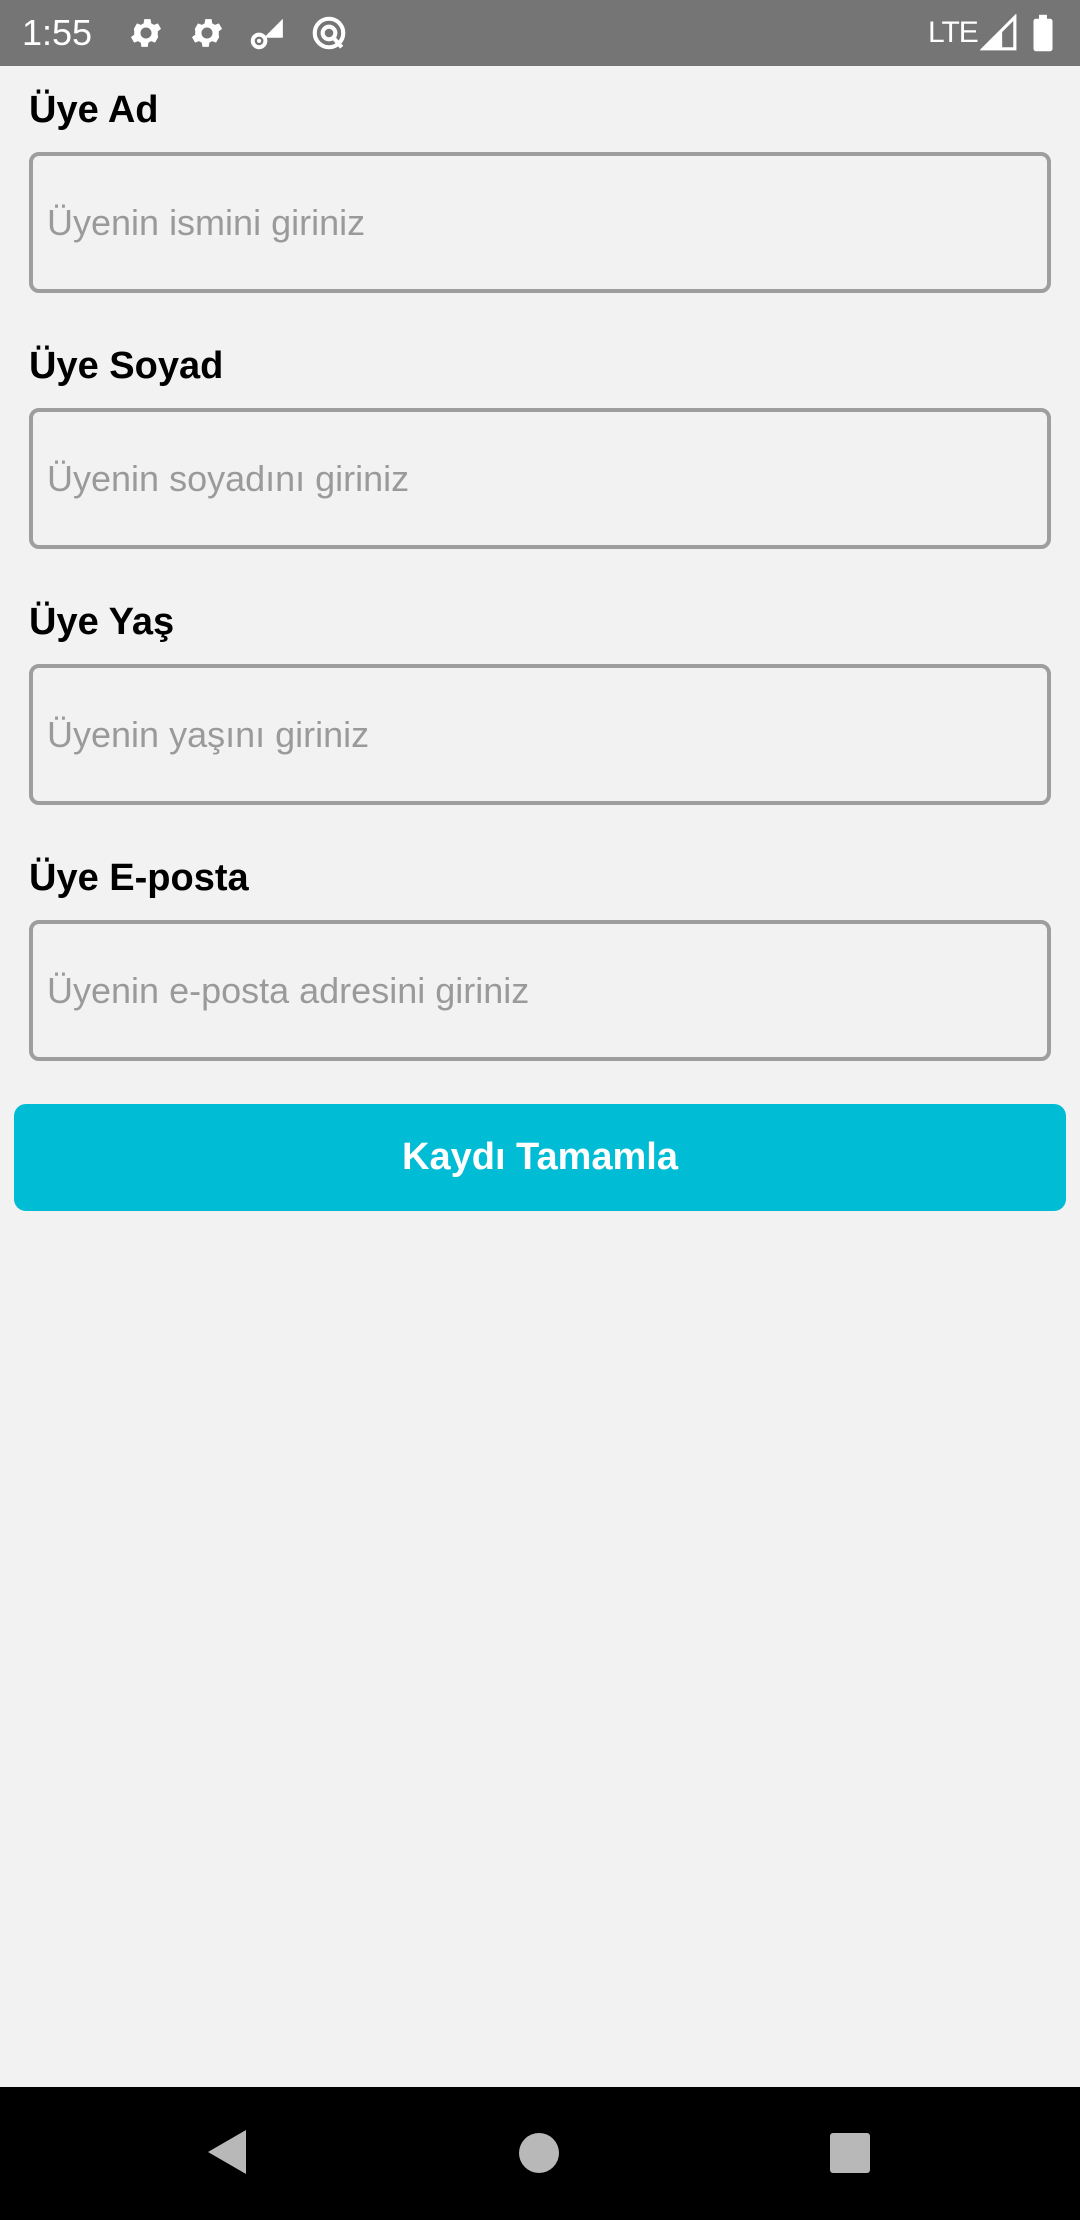 This screenshot has width=1080, height=2220. I want to click on home-icon, so click(539, 2153).